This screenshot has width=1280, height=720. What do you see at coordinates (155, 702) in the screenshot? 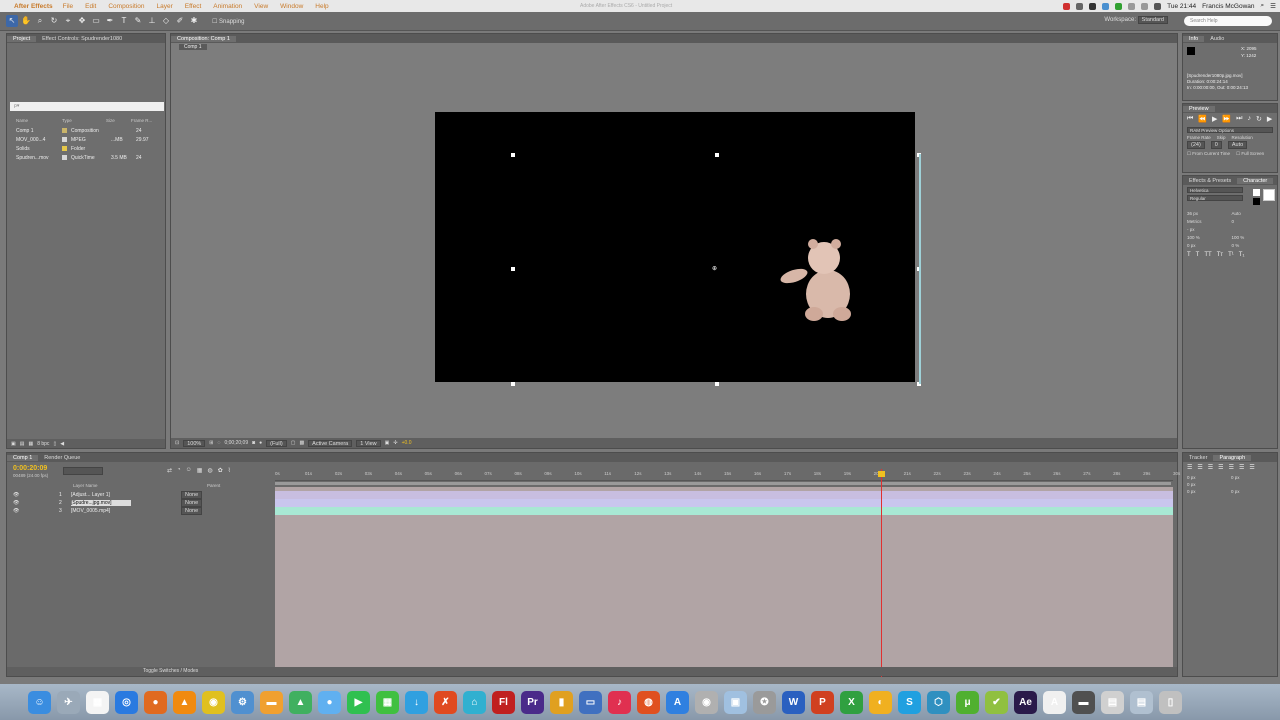
I see `dock-firefox-icon: ●` at bounding box center [155, 702].